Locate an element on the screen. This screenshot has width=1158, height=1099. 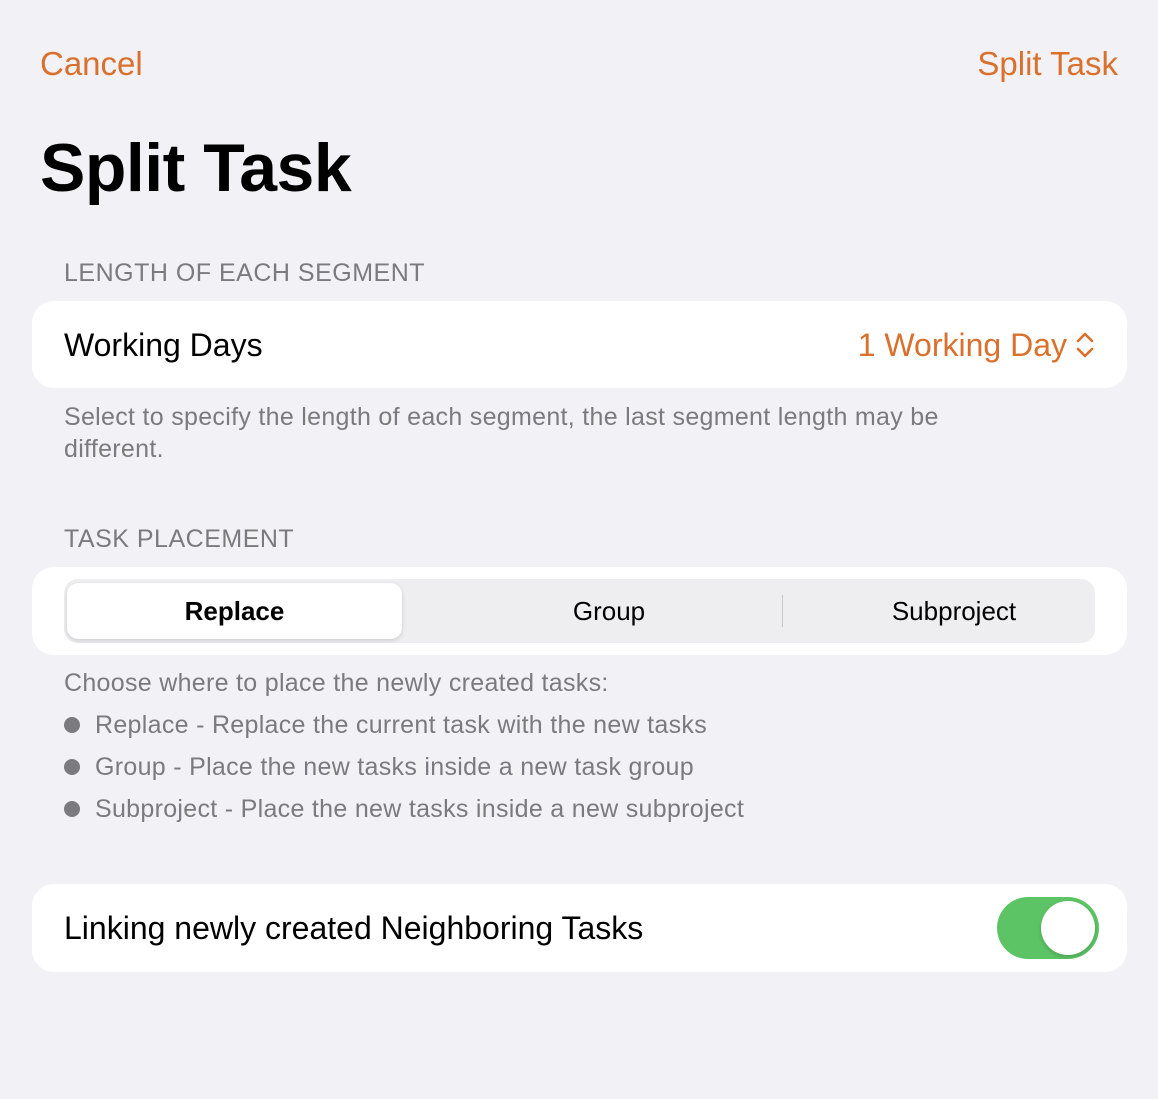
linking-row: Linking newly created Neighboring Tasks is located at coordinates (579, 928).